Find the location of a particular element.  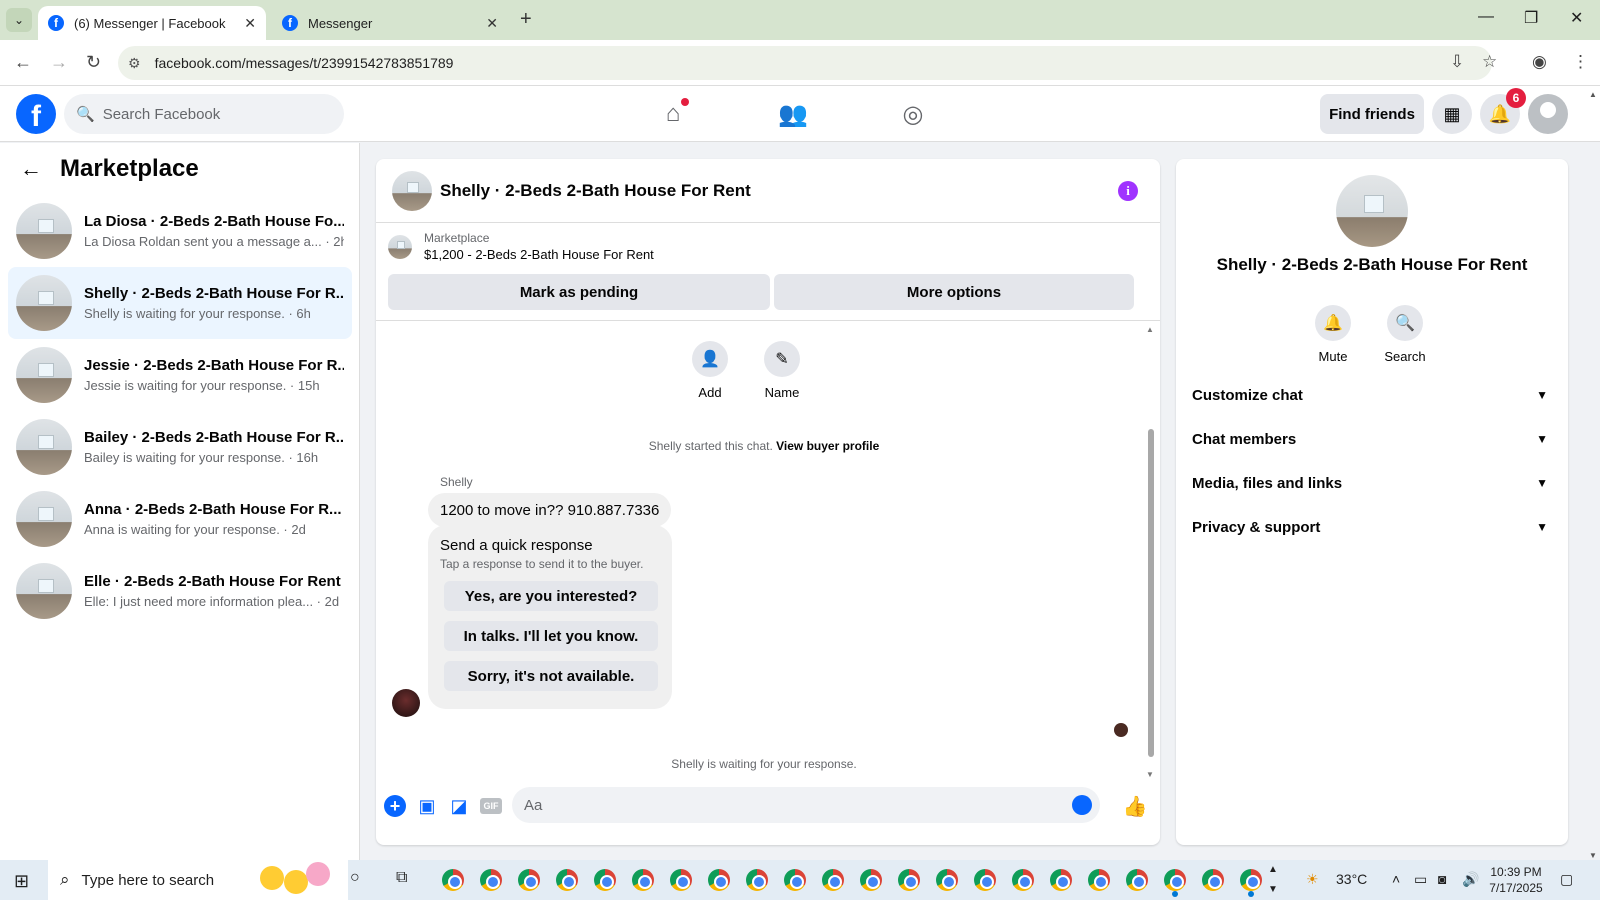

notifications-bell-icon: 🔔 6 is located at coordinates (1503, 111).